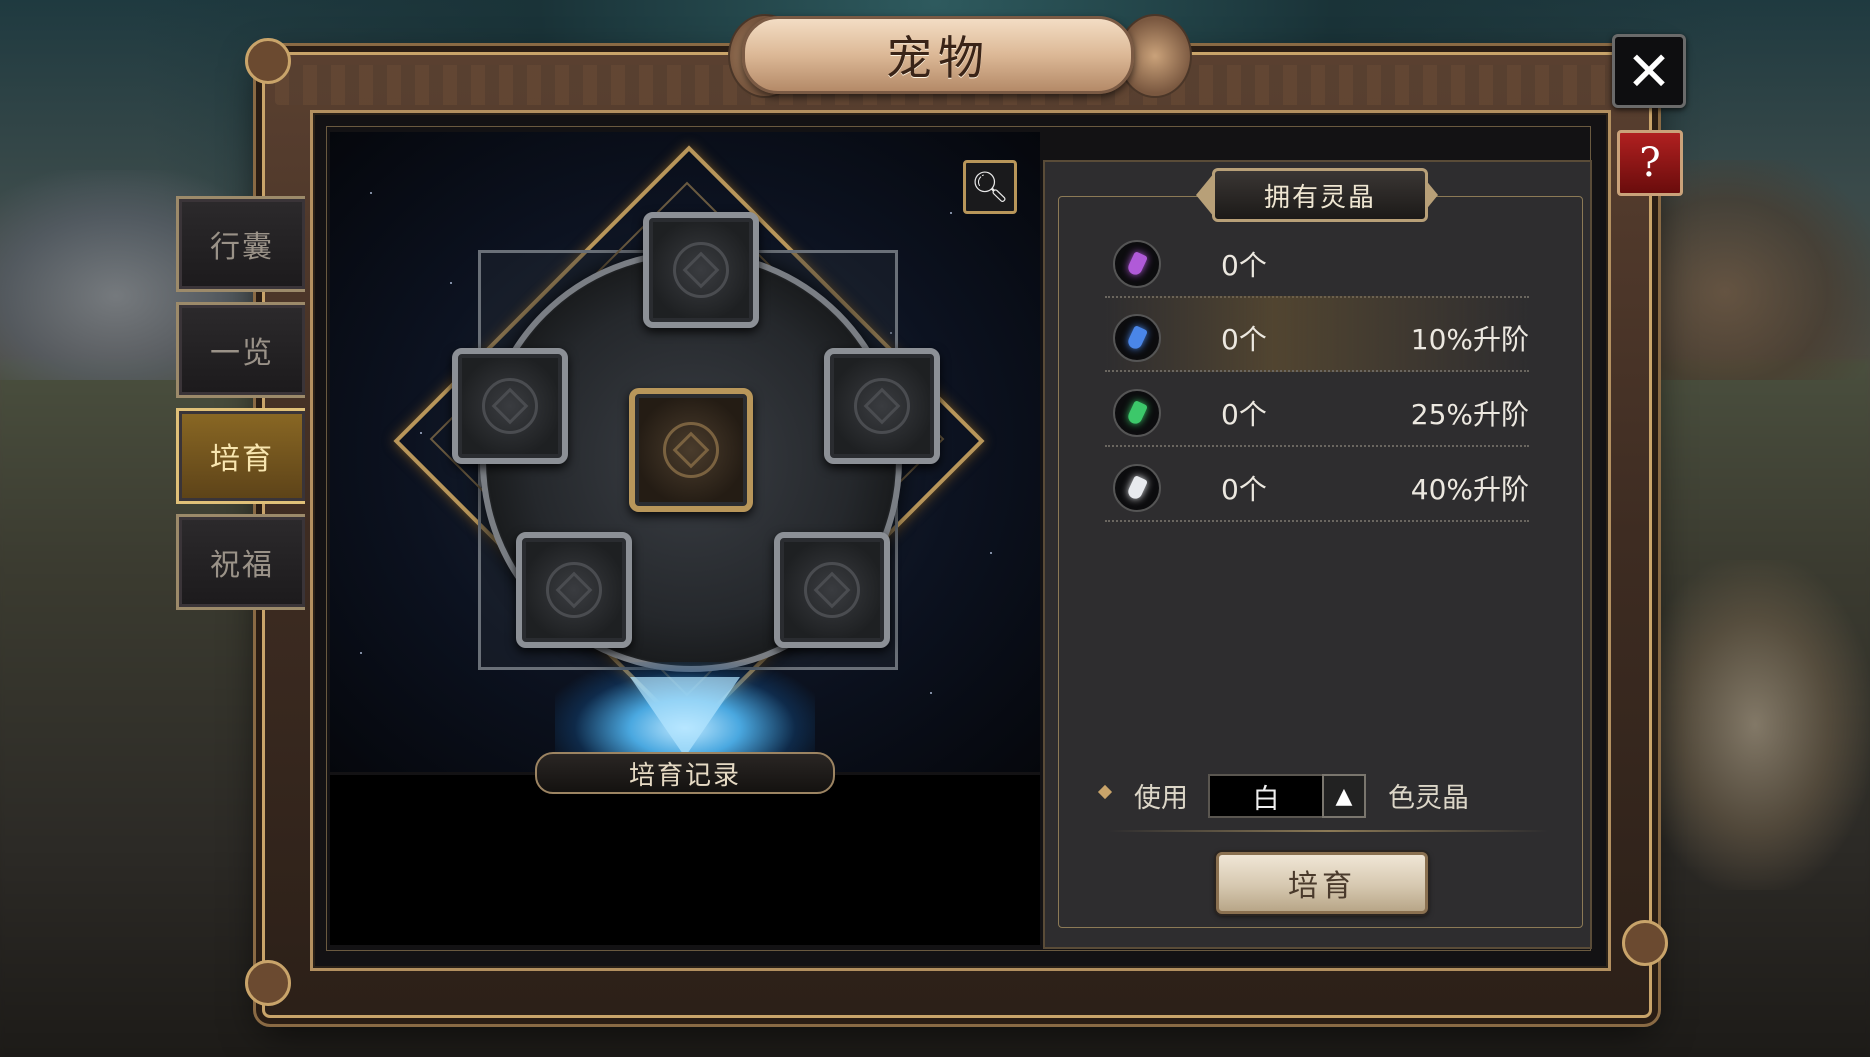 The height and width of the screenshot is (1057, 1870). What do you see at coordinates (1469, 489) in the screenshot?
I see `crystal-bonus: 40%升阶` at bounding box center [1469, 489].